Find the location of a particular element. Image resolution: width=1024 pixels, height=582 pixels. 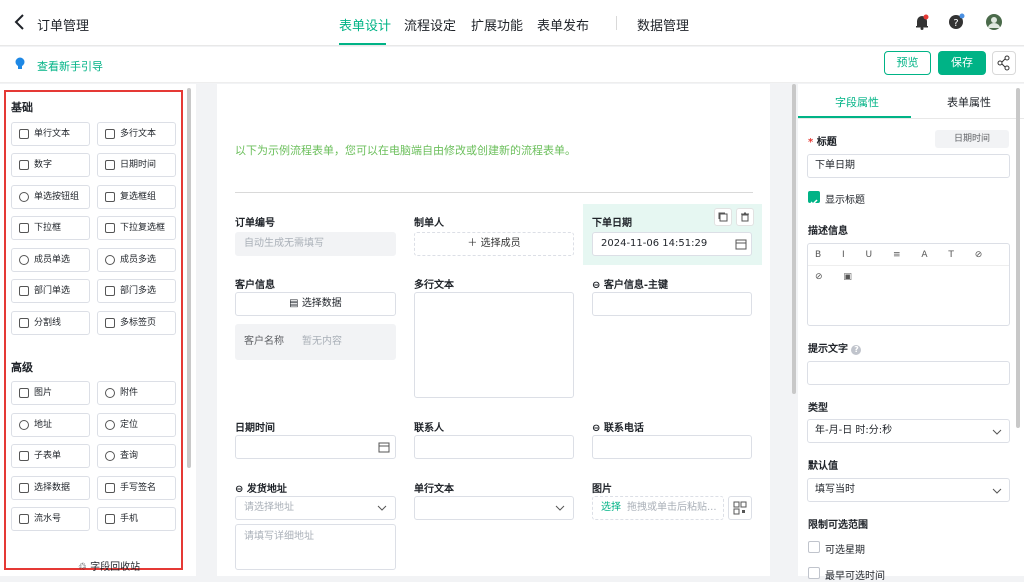

phone-field is located at coordinates (672, 447).